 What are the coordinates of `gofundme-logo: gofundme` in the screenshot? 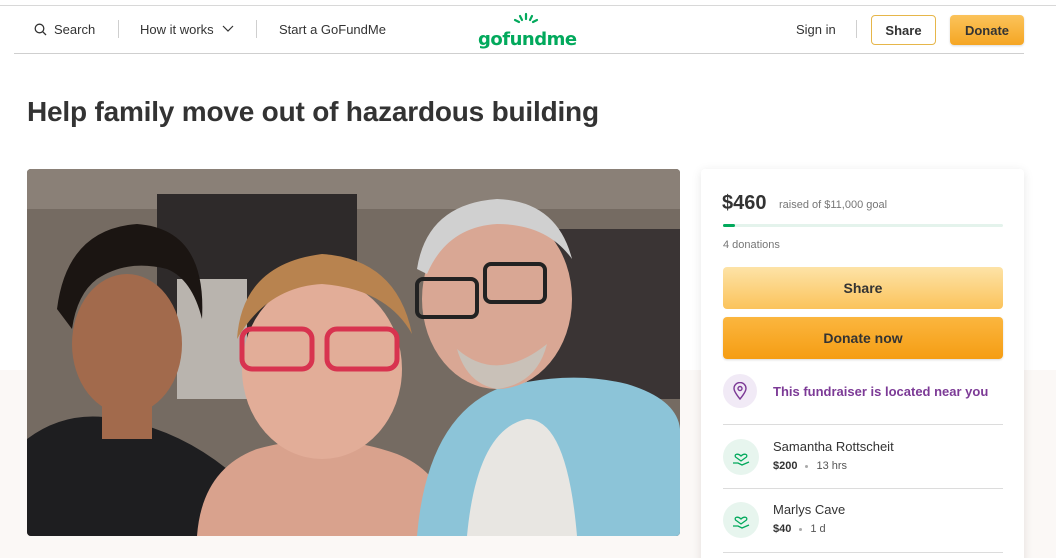 It's located at (528, 32).